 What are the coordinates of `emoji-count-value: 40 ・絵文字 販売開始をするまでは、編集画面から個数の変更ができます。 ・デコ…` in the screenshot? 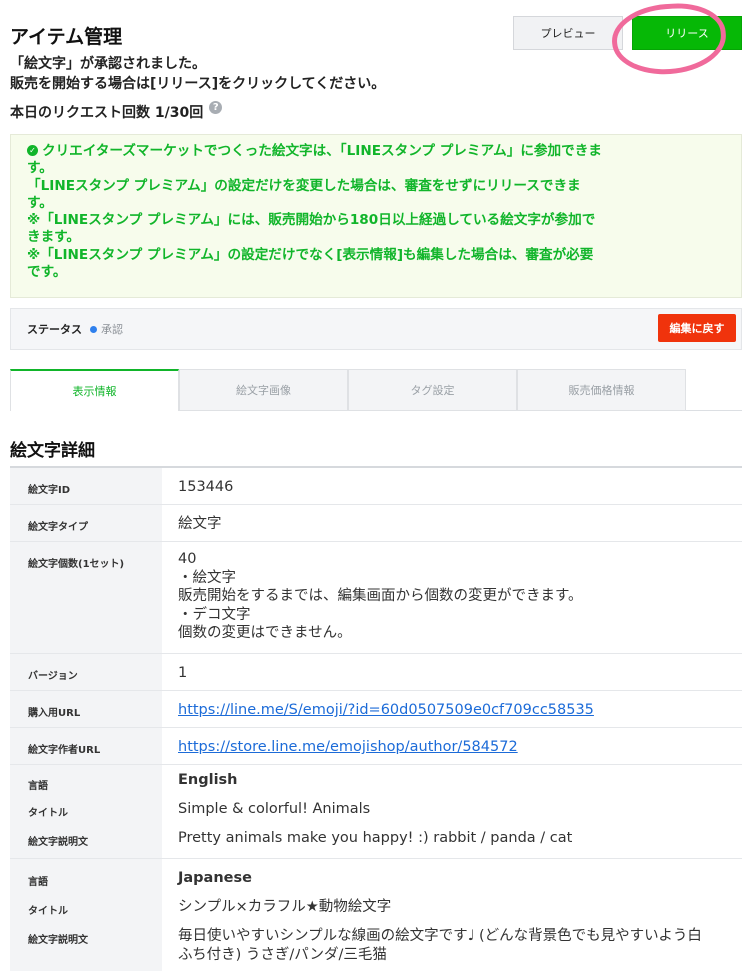 It's located at (452, 597).